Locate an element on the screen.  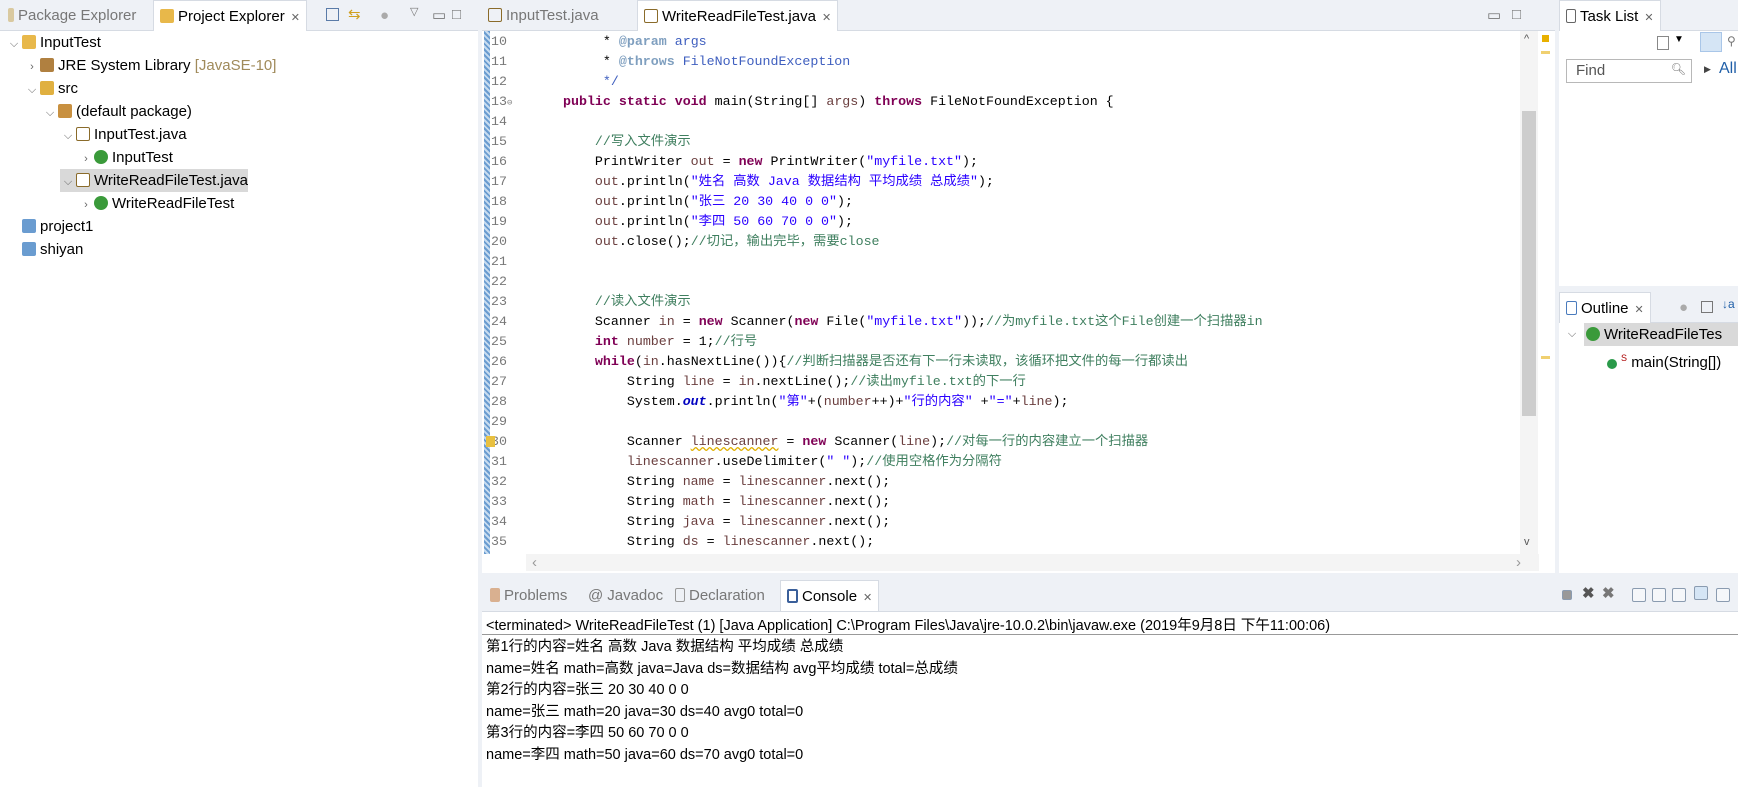
show-on-output-icon is located at coordinates (1701, 593).